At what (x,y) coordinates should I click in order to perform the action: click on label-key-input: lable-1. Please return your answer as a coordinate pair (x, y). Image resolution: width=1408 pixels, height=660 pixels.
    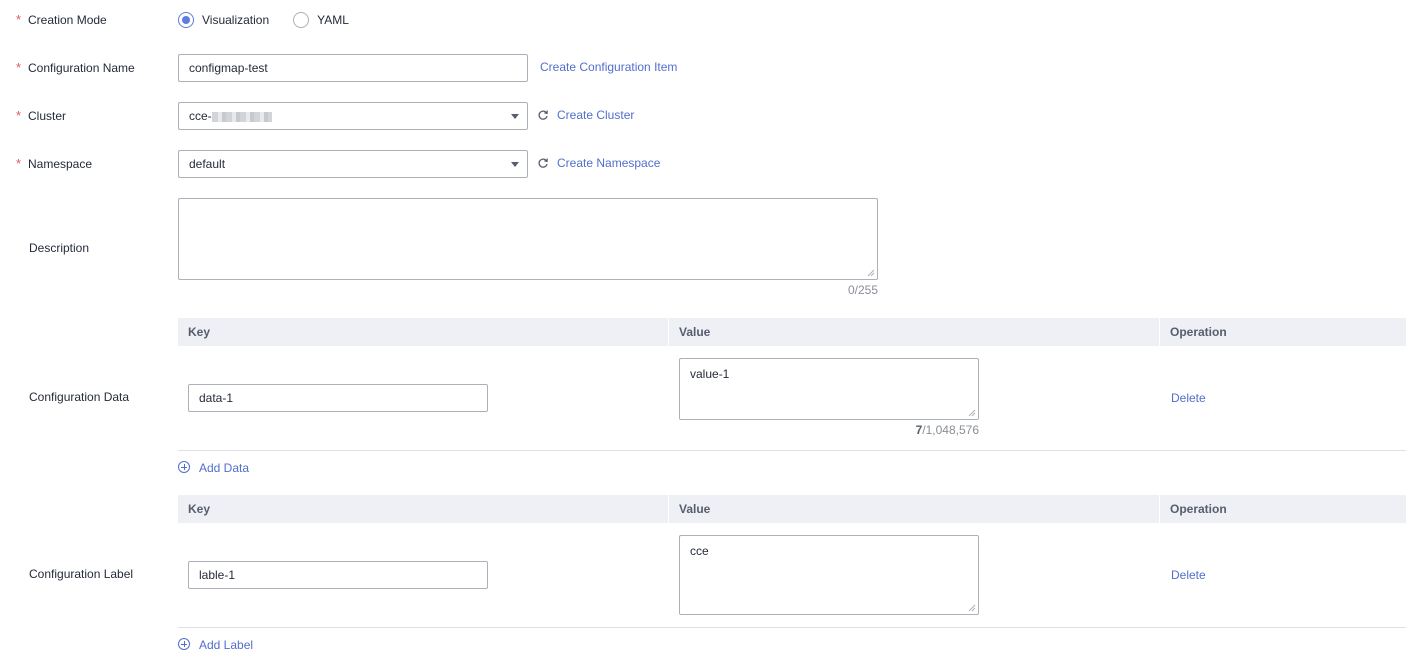
    Looking at the image, I should click on (338, 575).